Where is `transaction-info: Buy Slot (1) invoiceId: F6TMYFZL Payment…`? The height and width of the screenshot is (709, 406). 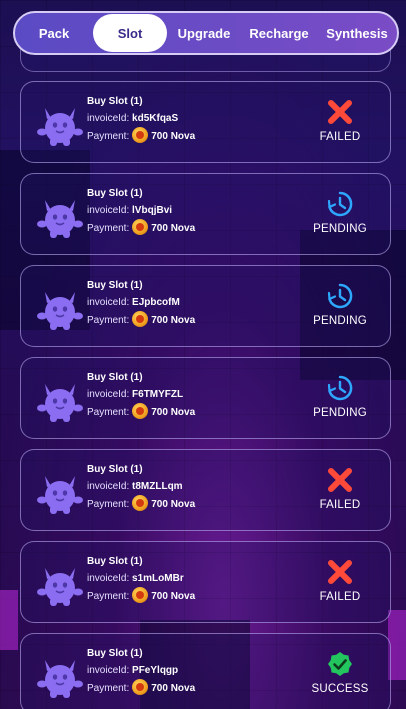 transaction-info: Buy Slot (1) invoiceId: F6TMYFZL Payment… is located at coordinates (141, 395).